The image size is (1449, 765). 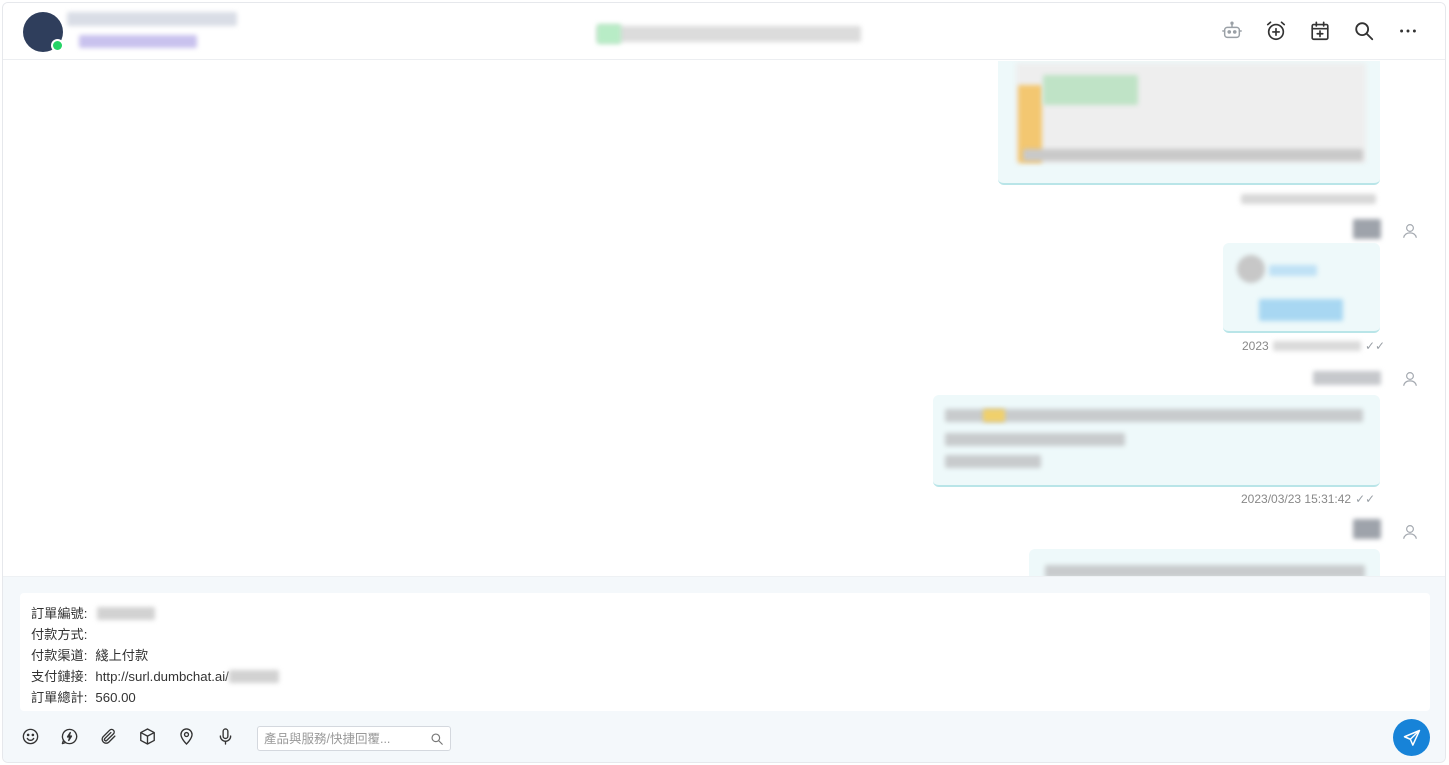 What do you see at coordinates (1231, 30) in the screenshot?
I see `robot-icon` at bounding box center [1231, 30].